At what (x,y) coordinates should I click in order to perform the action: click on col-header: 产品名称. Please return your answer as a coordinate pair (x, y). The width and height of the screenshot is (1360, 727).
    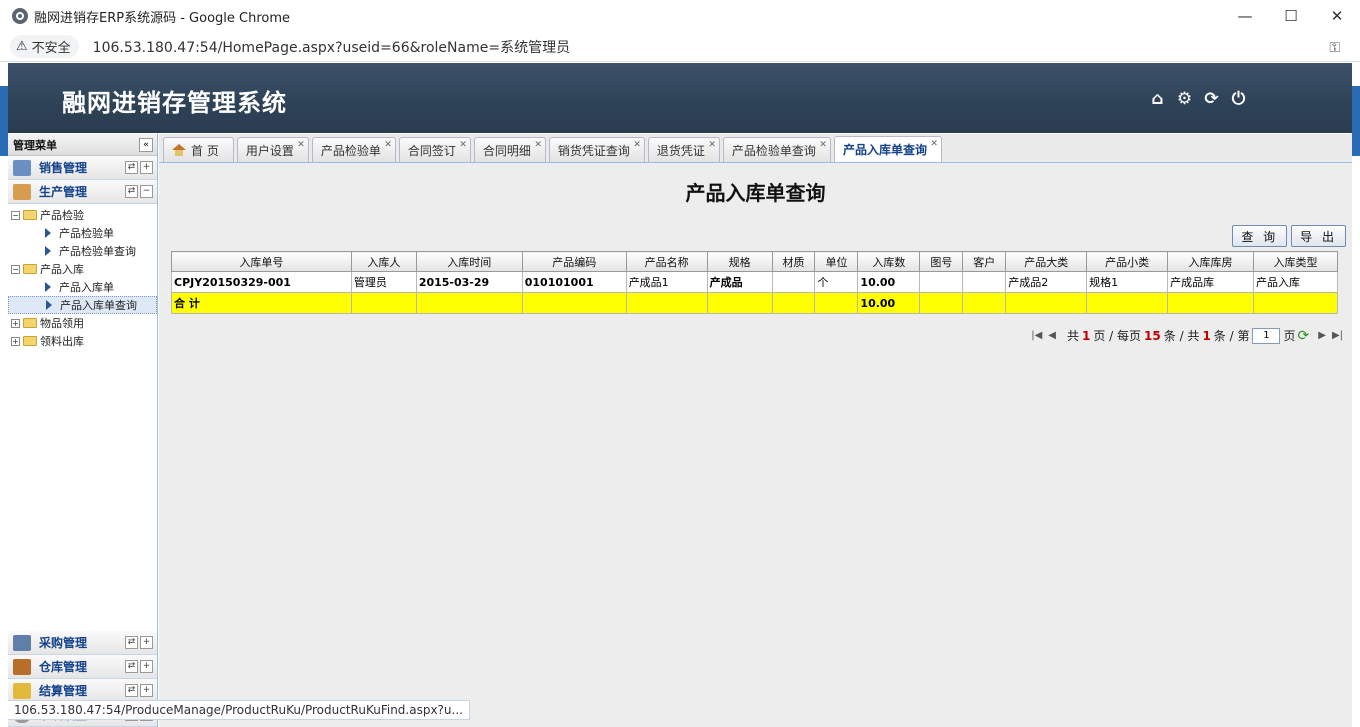
    Looking at the image, I should click on (666, 261).